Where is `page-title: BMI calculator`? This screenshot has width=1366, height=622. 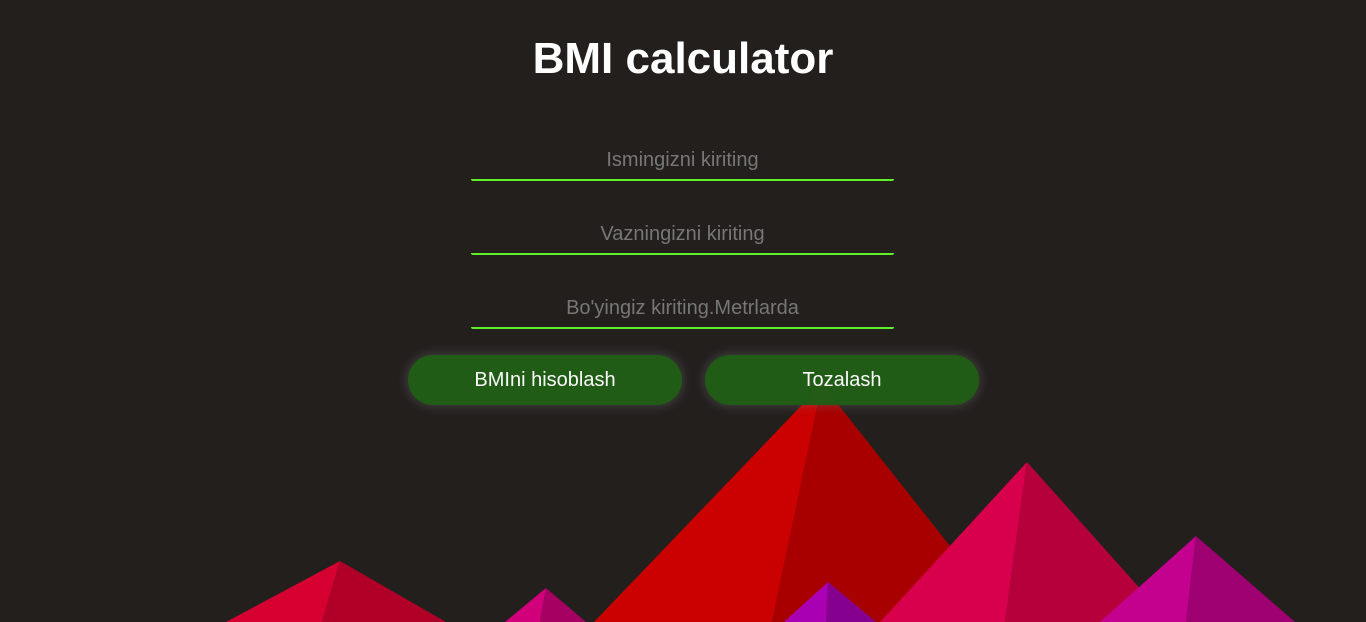
page-title: BMI calculator is located at coordinates (683, 58).